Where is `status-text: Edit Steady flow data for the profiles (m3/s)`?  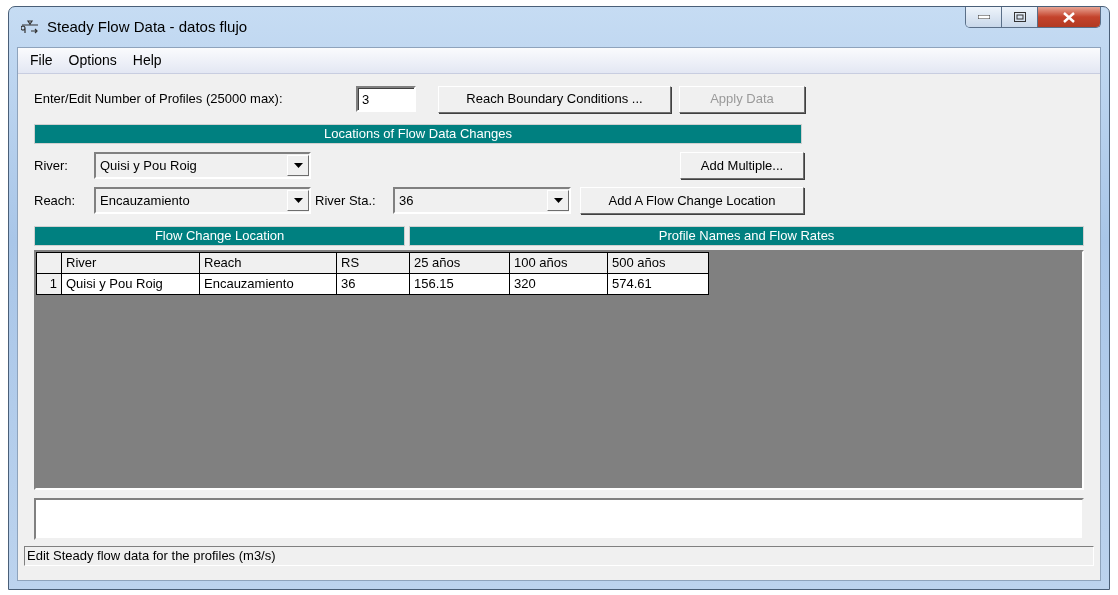 status-text: Edit Steady flow data for the profiles (m3/s) is located at coordinates (151, 556).